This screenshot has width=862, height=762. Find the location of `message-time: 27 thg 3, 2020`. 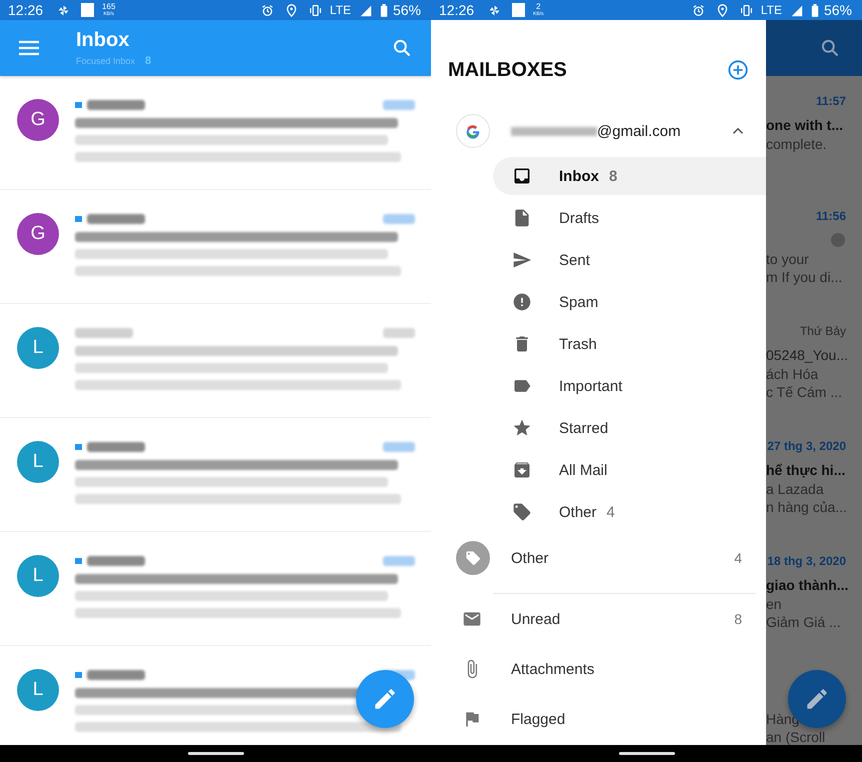

message-time: 27 thg 3, 2020 is located at coordinates (806, 447).